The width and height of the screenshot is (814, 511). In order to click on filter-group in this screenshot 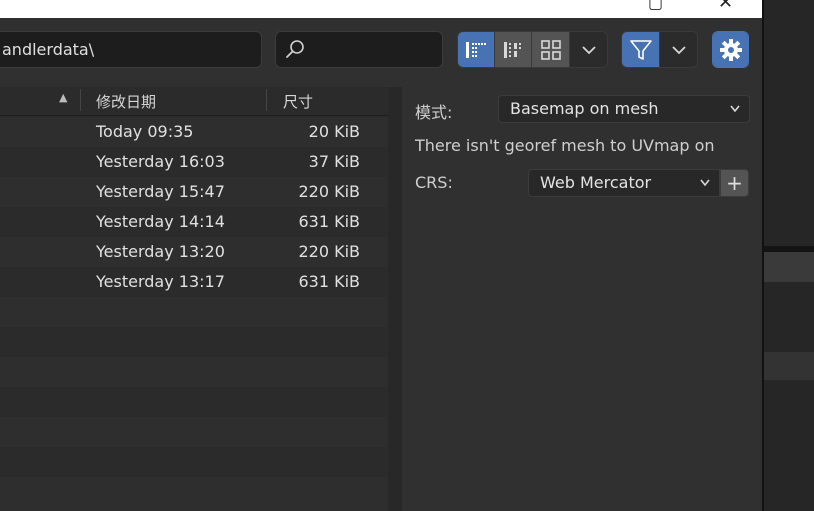, I will do `click(659, 49)`.